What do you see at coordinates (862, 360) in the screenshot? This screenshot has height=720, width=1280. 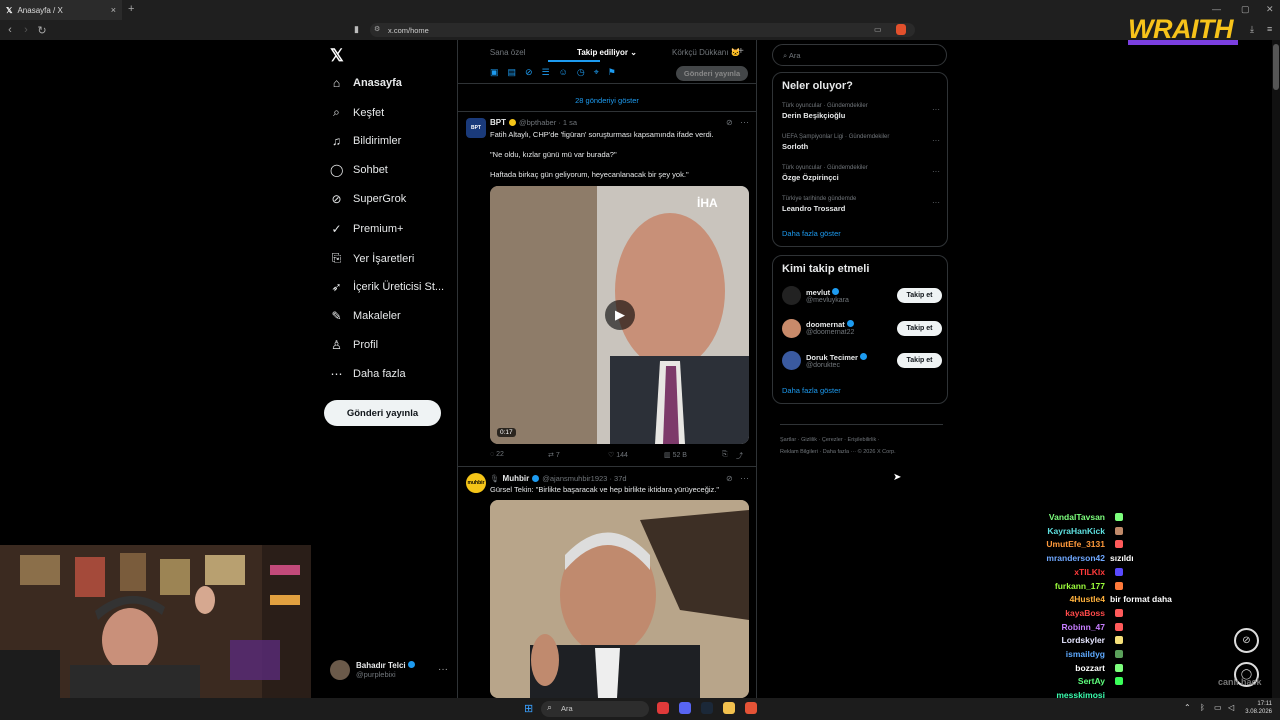 I see `follow-suggestion: Doruk Tecimer @doruktec Takip et` at bounding box center [862, 360].